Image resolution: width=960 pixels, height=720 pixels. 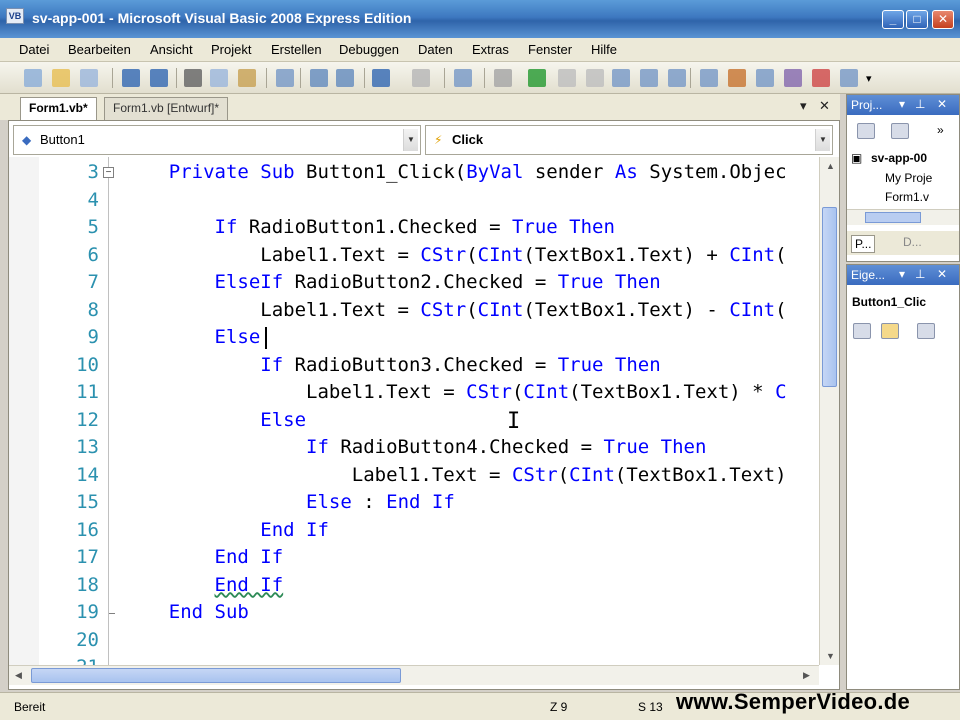 I want to click on open-file-icon, so click(x=61, y=78).